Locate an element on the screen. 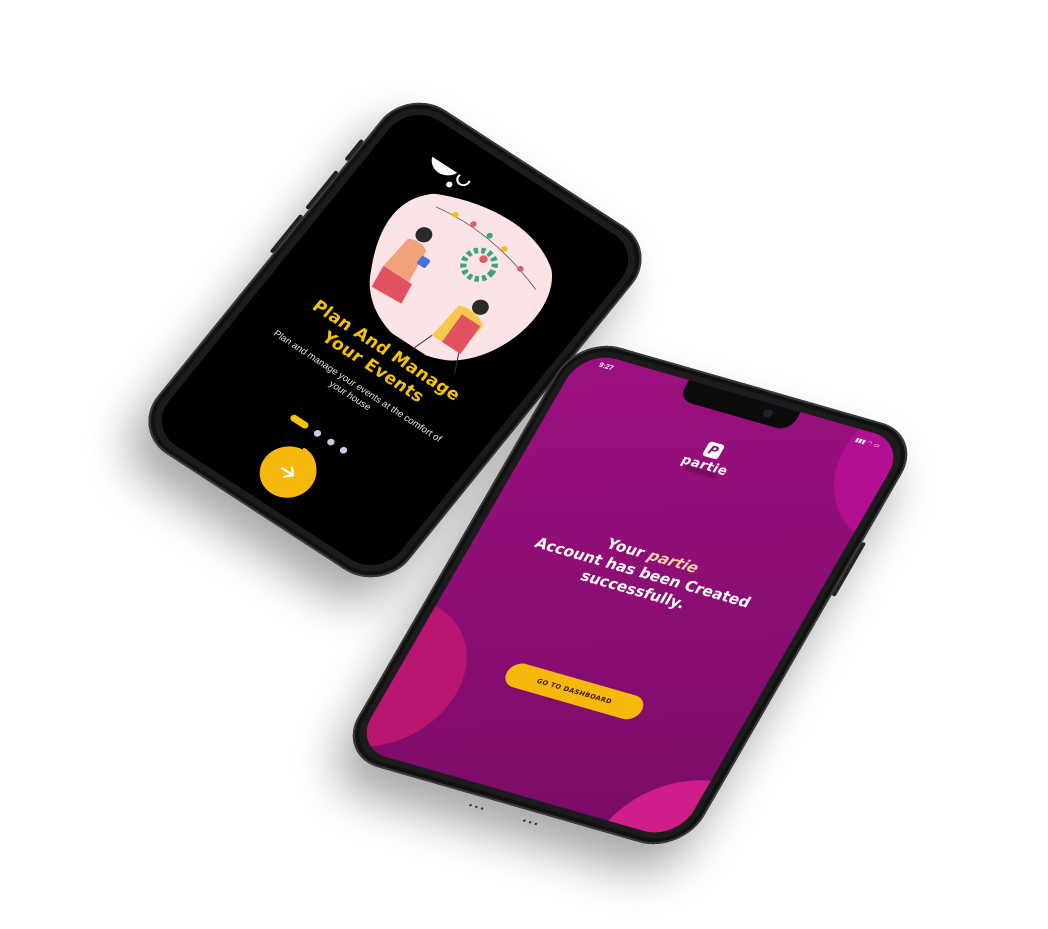  brand-logo: P partie is located at coordinates (710, 456).